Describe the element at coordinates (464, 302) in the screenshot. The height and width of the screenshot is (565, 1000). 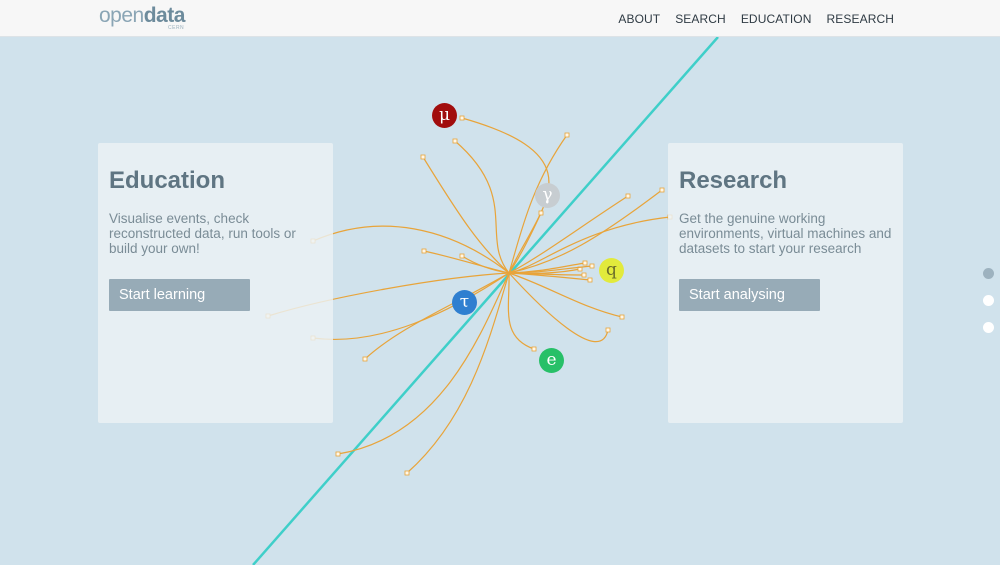
I see `tau-badge: τ` at that location.